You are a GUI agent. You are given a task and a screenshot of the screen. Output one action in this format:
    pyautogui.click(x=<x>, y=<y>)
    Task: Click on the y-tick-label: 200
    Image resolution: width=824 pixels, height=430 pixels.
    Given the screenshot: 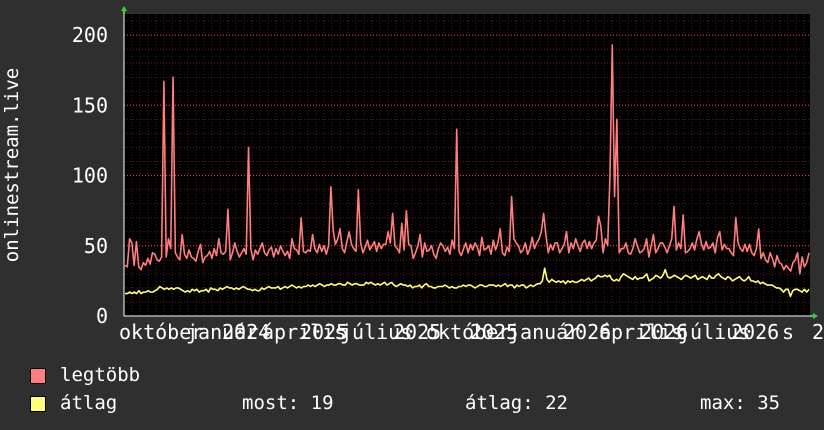 What is the action you would take?
    pyautogui.click(x=90, y=35)
    